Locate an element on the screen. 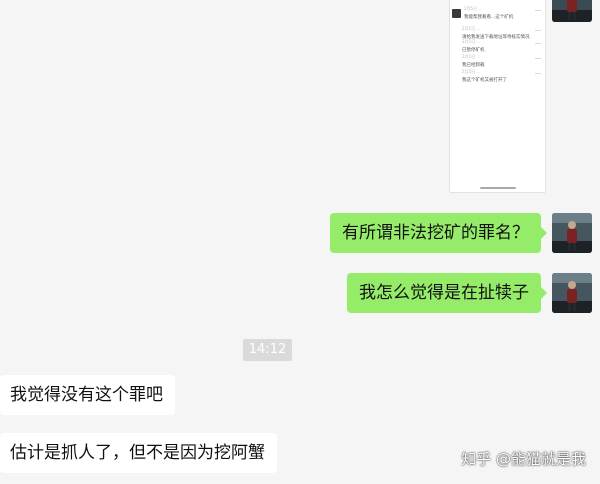 Image resolution: width=600 pixels, height=484 pixels. image-entry-text: 我已经卸载 is located at coordinates (473, 65).